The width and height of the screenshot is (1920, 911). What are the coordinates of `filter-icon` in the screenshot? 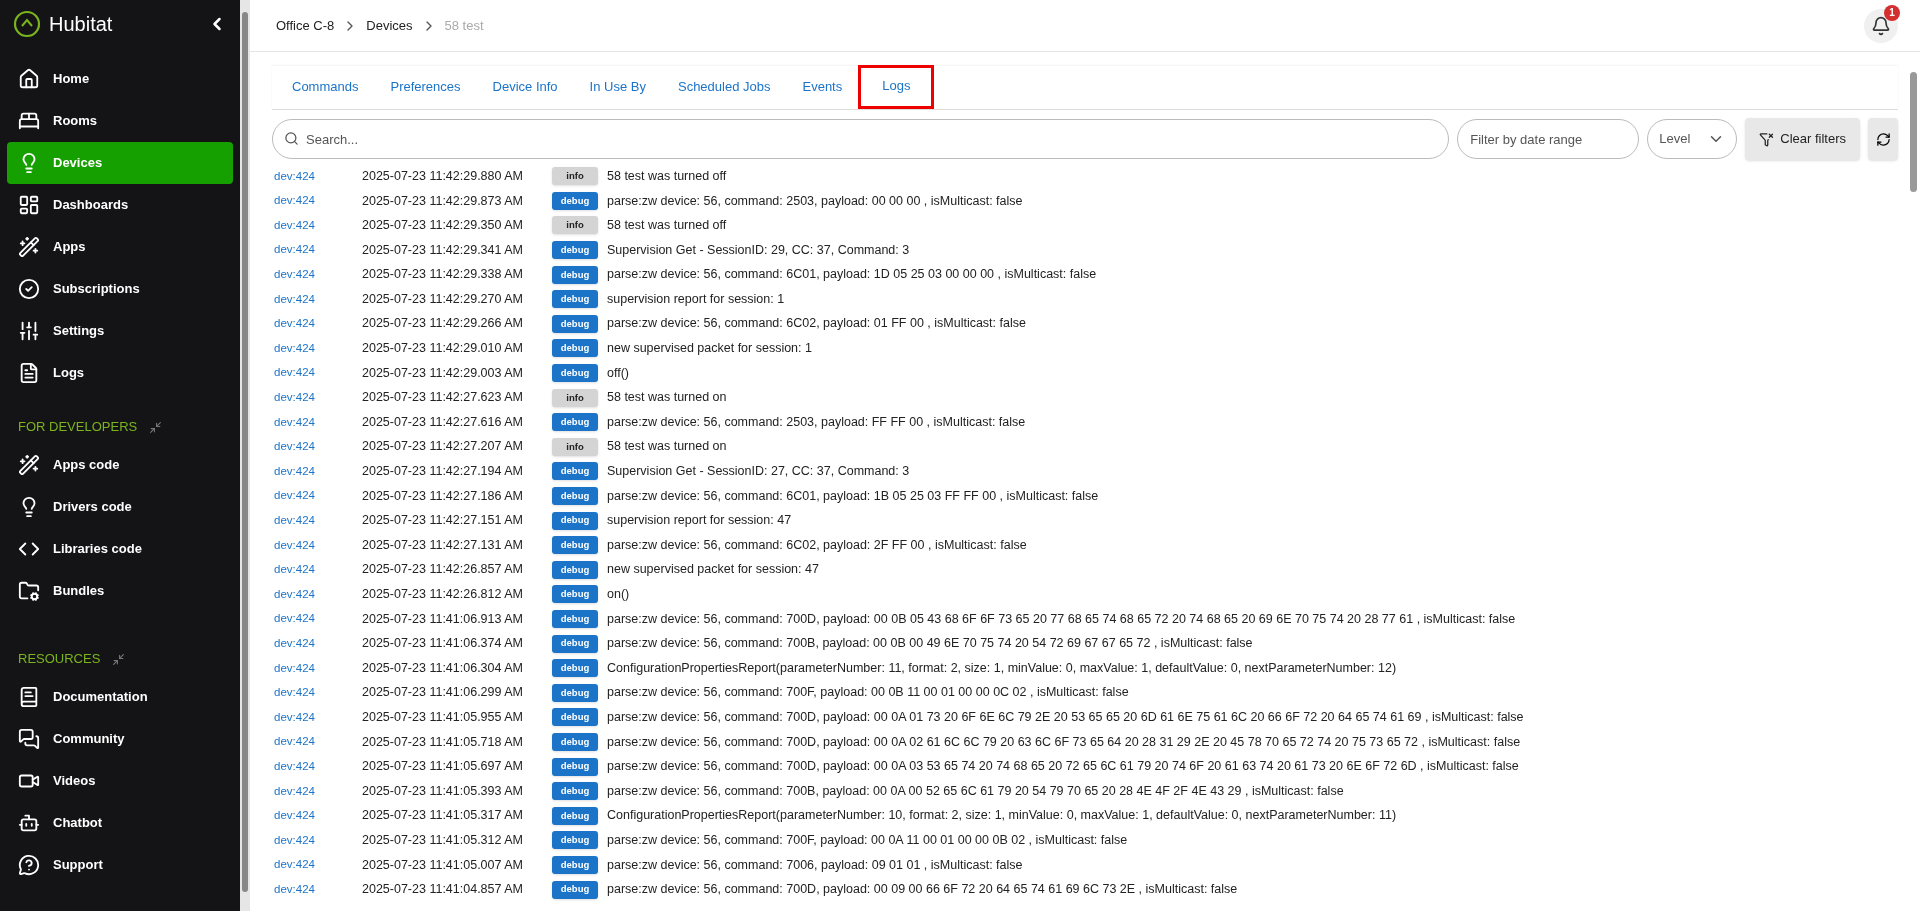 It's located at (1767, 139).